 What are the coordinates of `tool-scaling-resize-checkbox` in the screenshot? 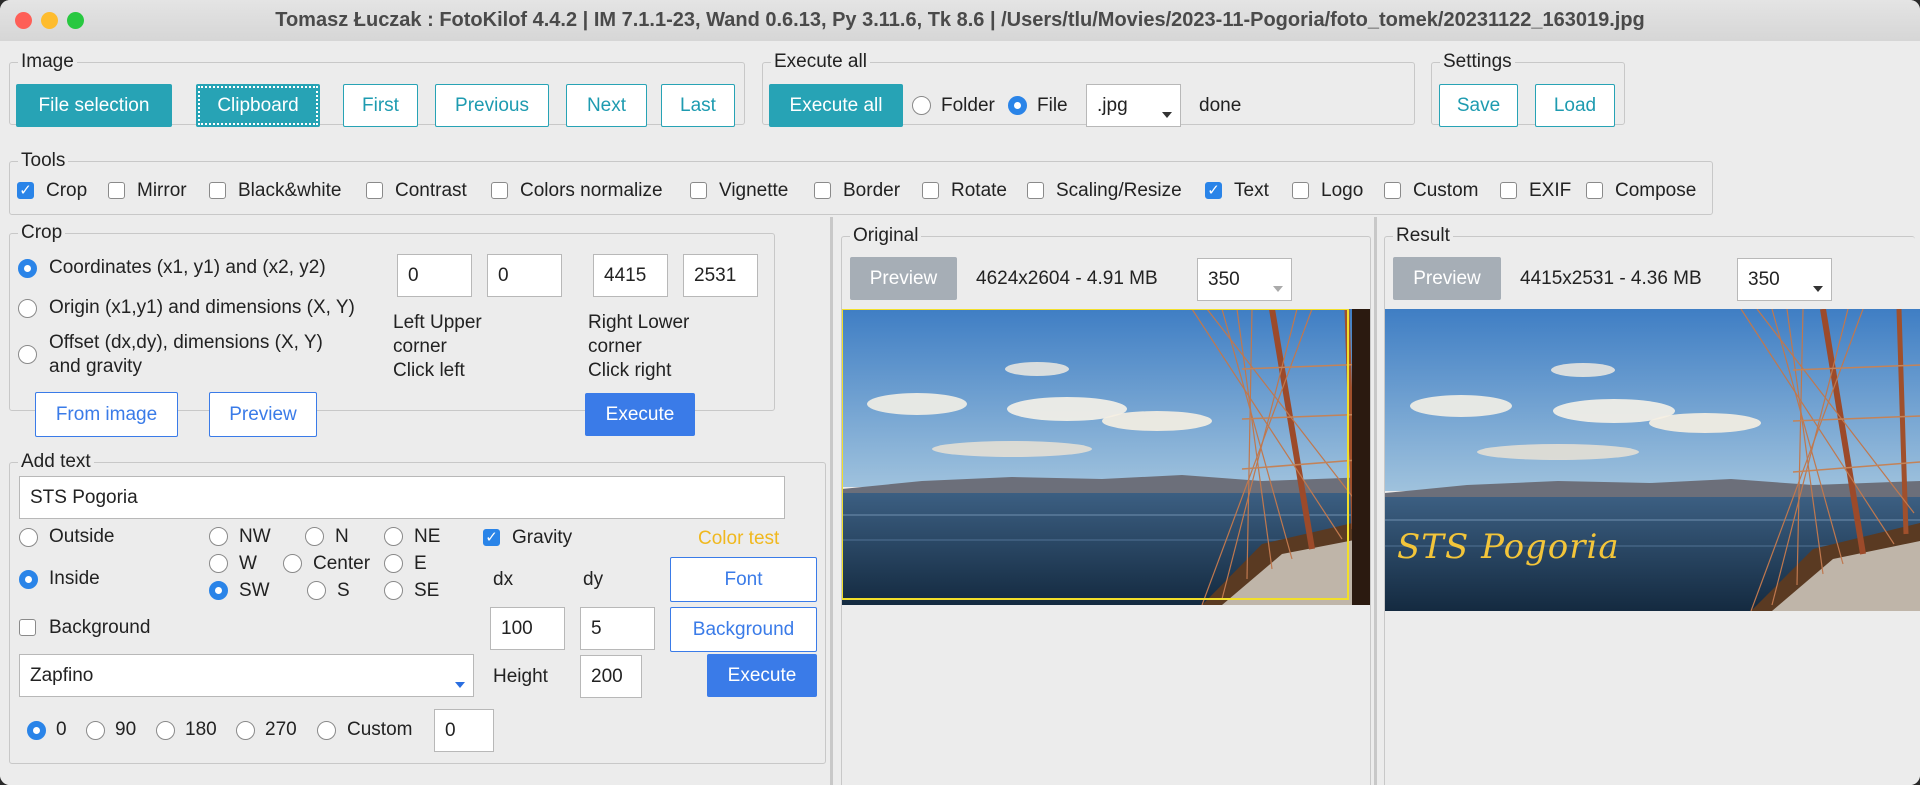 It's located at (1035, 190).